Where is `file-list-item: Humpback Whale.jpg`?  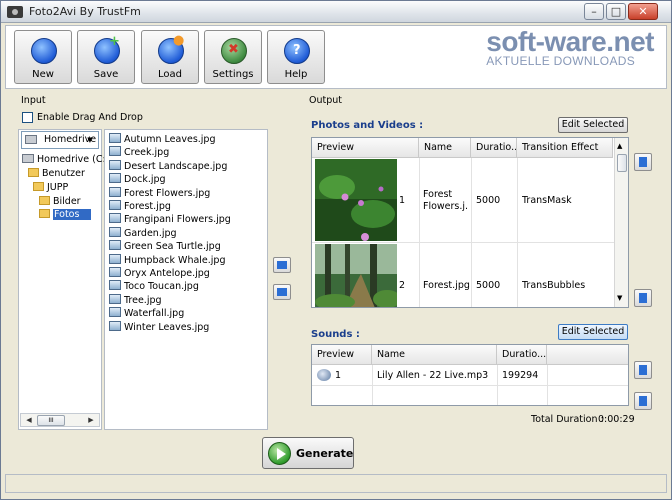
file-list-item: Humpback Whale.jpg is located at coordinates (167, 260).